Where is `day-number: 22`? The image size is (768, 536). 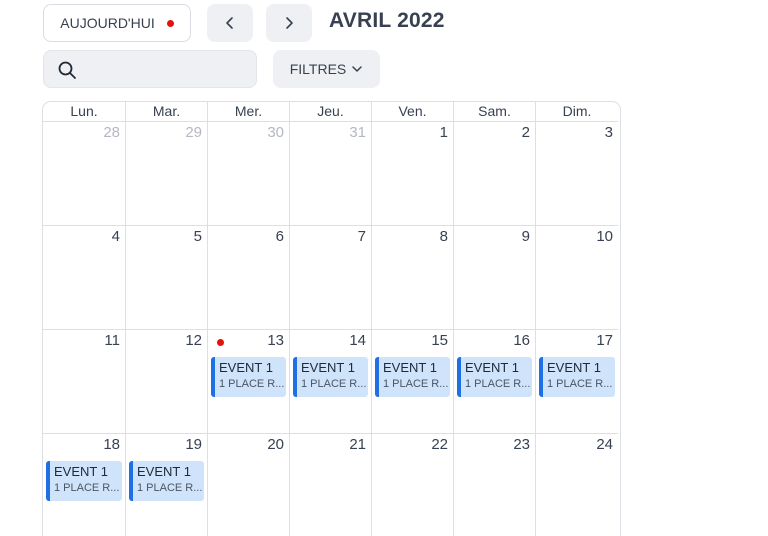
day-number: 22 is located at coordinates (439, 444).